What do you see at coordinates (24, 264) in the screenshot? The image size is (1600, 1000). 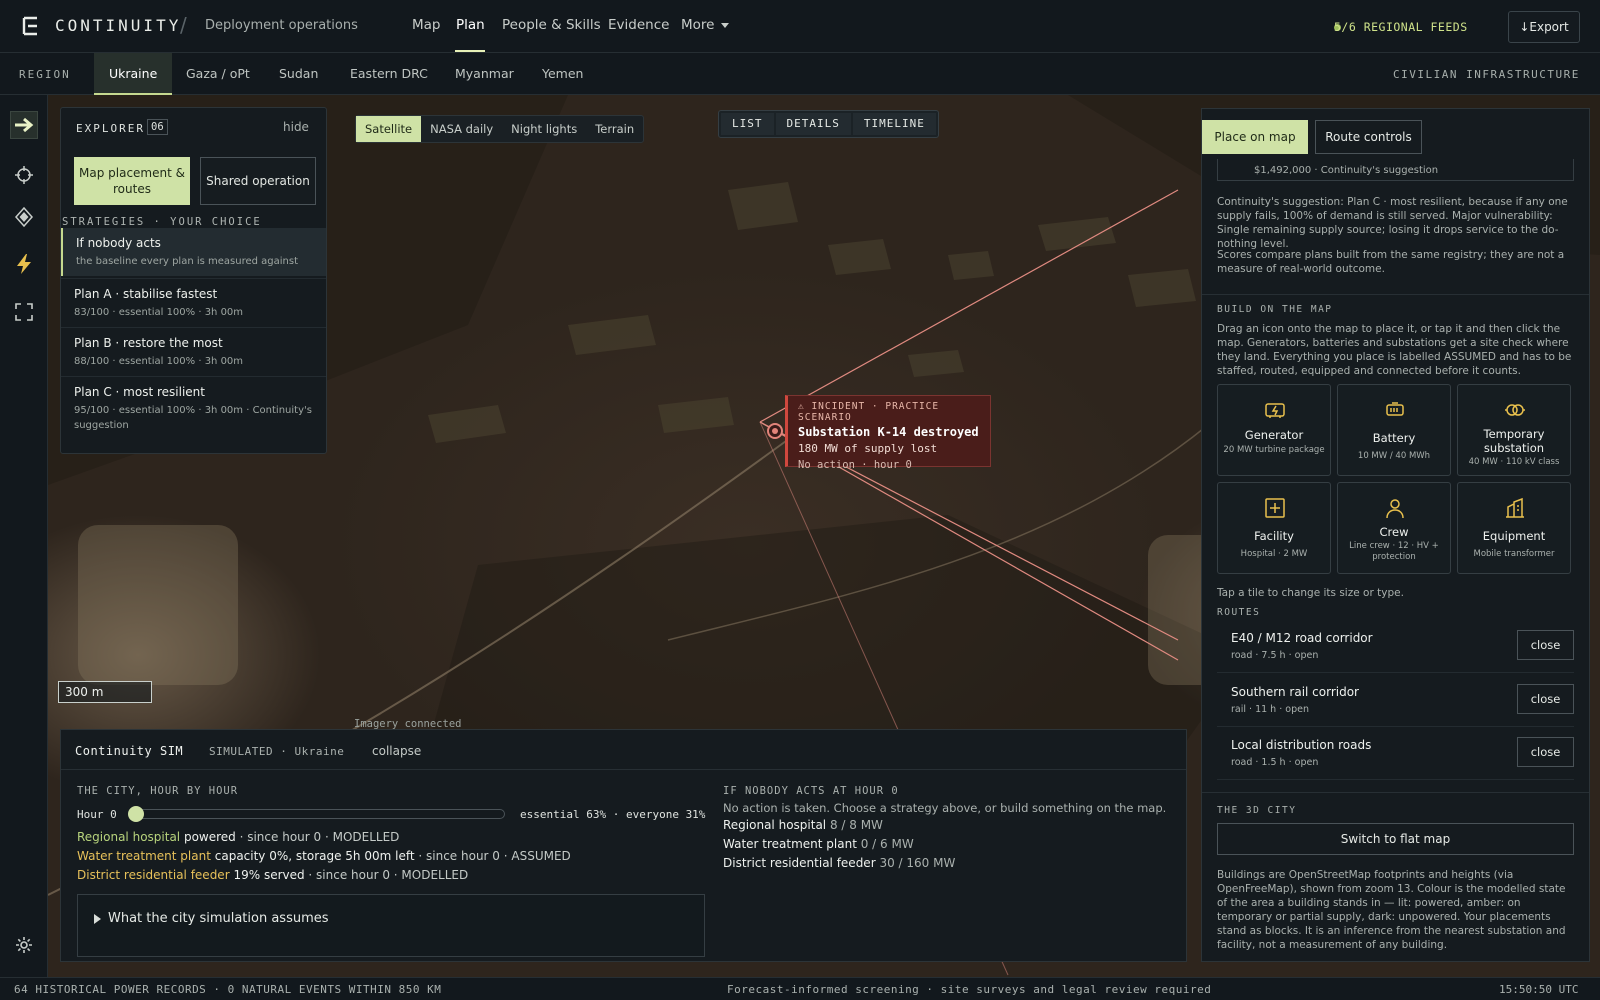 I see `lightning-icon` at bounding box center [24, 264].